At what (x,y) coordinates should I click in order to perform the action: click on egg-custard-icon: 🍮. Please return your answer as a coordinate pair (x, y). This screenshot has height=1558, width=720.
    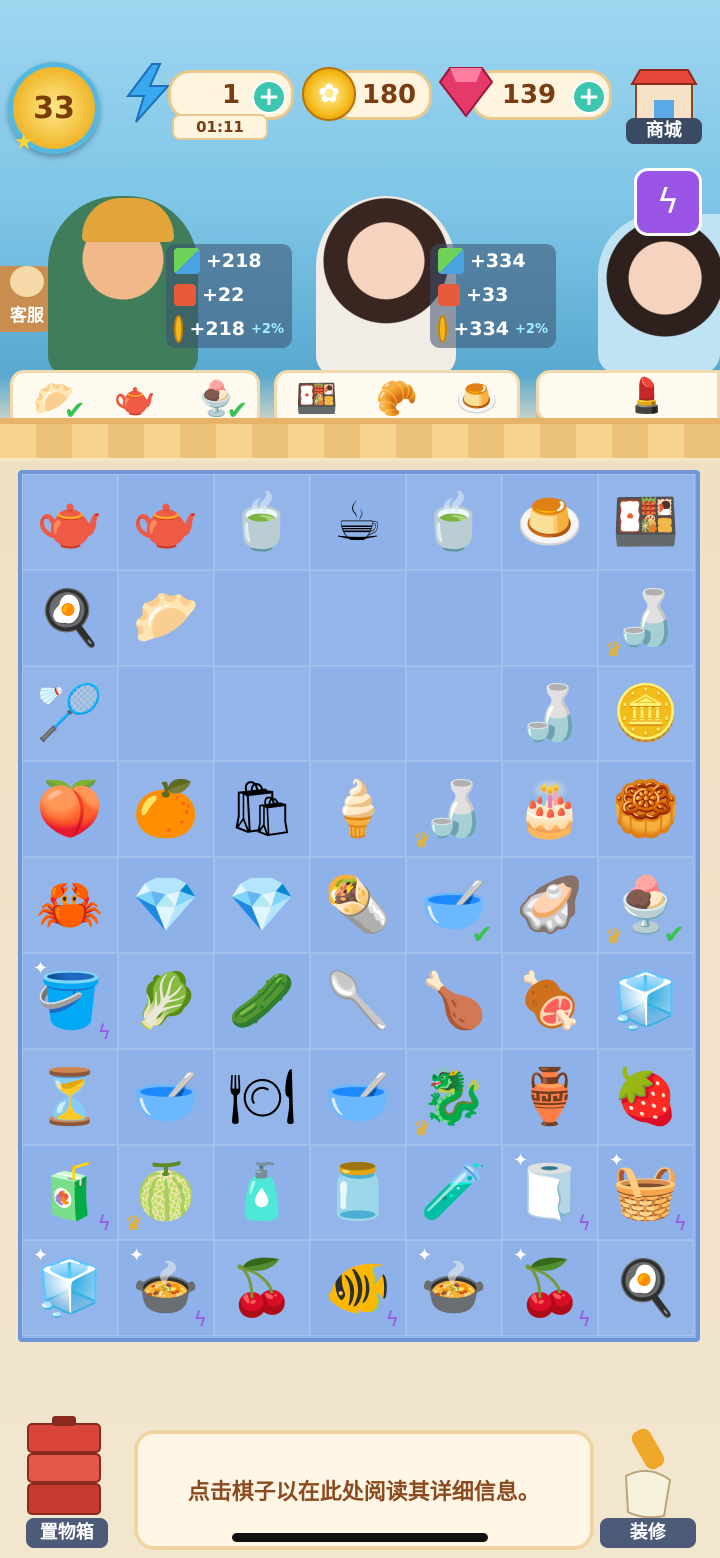
    Looking at the image, I should click on (550, 521).